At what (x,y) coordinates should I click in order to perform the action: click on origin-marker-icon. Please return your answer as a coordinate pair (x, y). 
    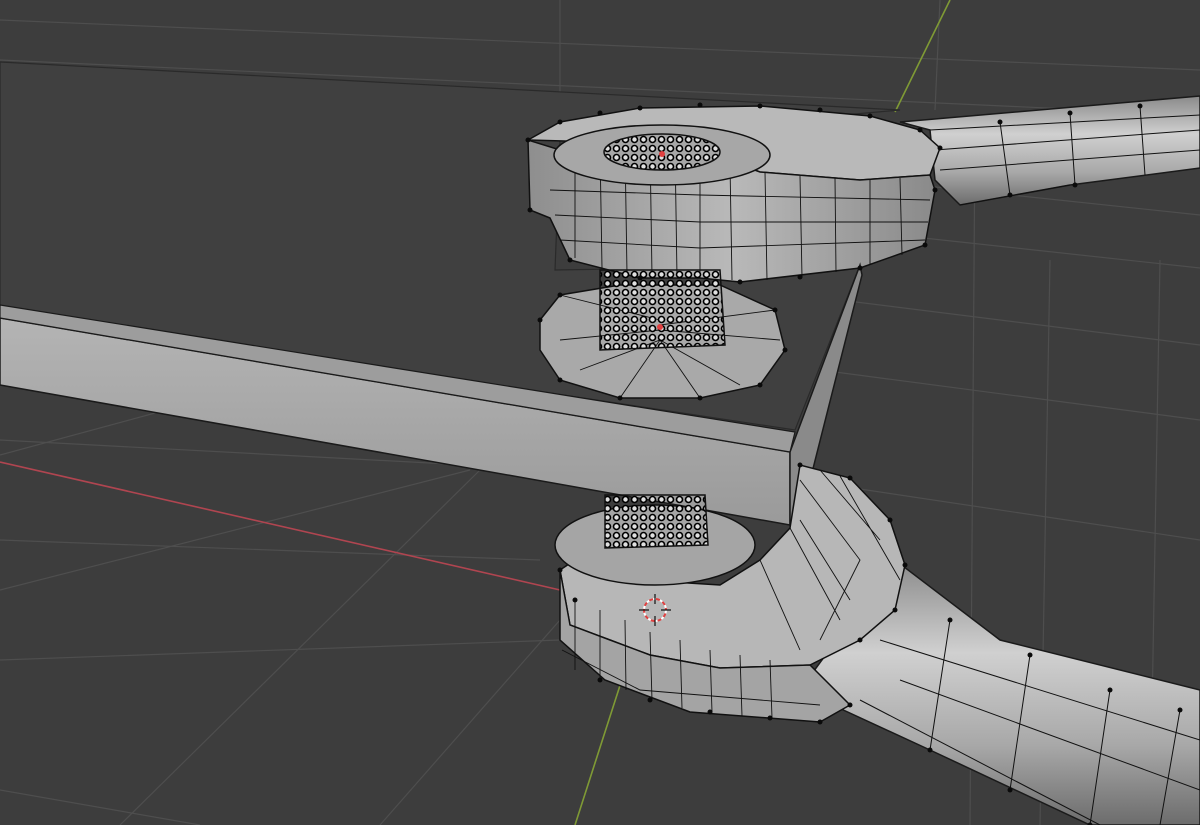
    Looking at the image, I should click on (662, 154).